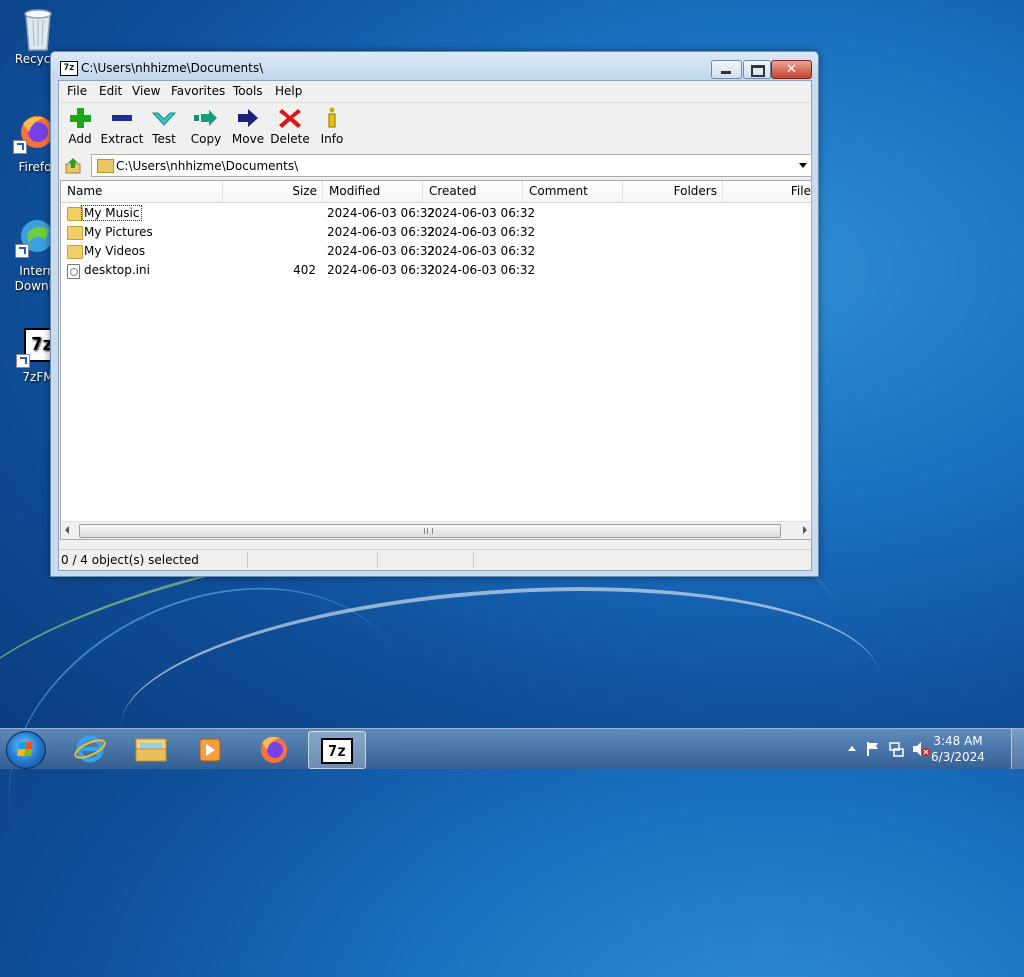 This screenshot has height=977, width=1024. I want to click on column-size: Size, so click(273, 191).